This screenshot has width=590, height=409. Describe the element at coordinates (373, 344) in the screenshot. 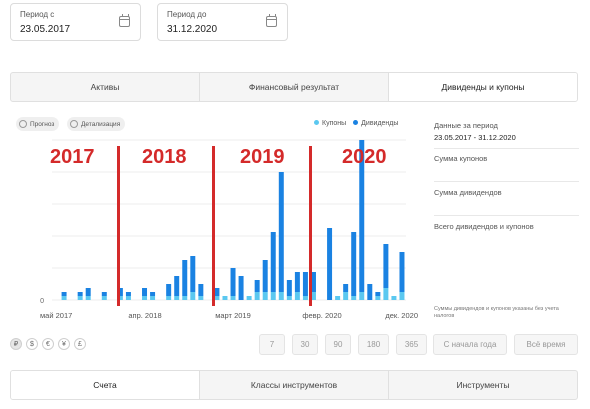

I see `period-180-button: 180` at that location.